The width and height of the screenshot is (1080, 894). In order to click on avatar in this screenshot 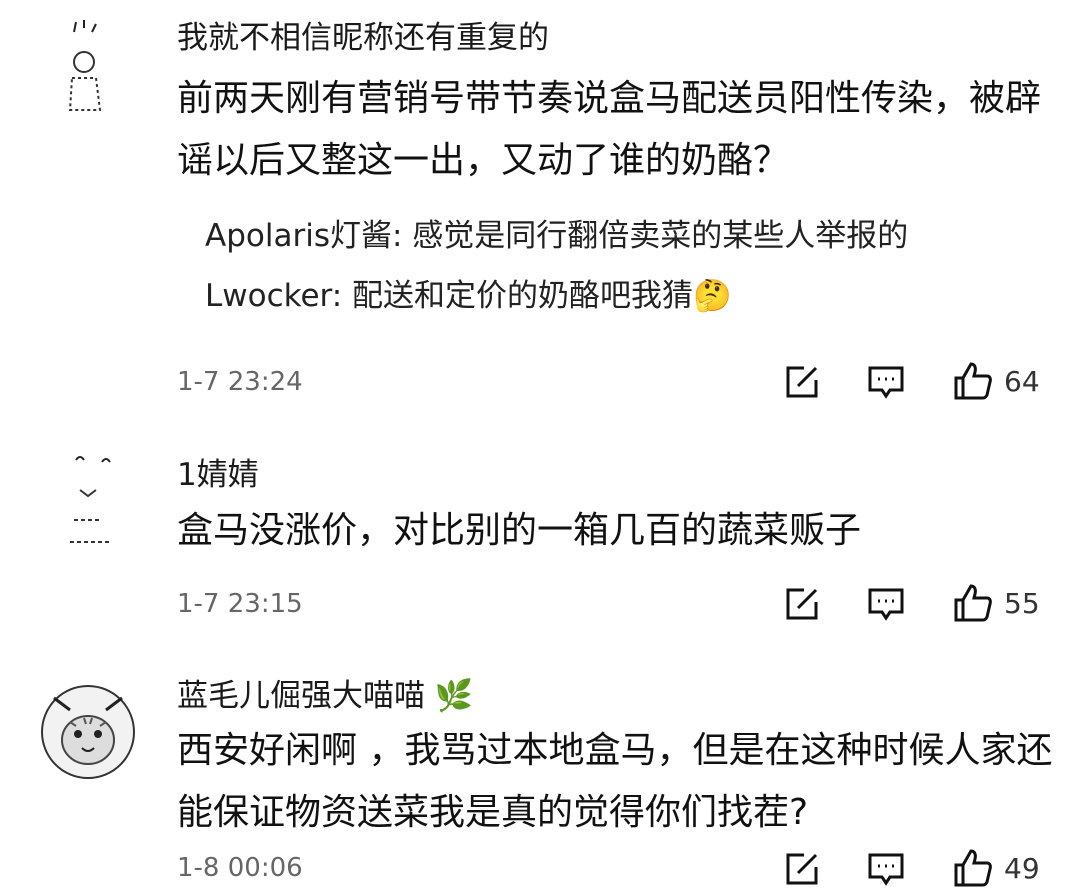, I will do `click(88, 727)`.